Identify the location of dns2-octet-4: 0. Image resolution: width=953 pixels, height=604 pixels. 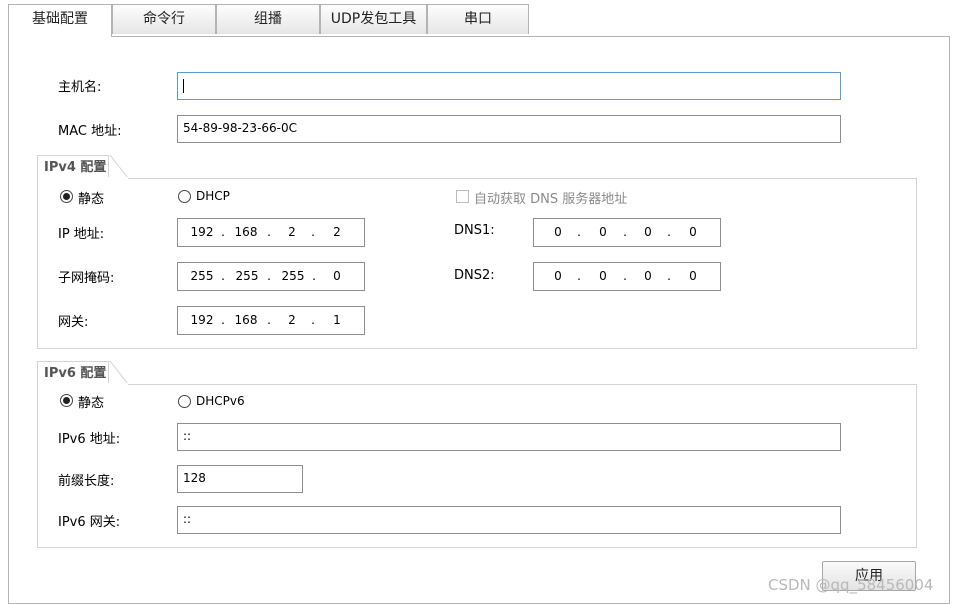
(693, 276).